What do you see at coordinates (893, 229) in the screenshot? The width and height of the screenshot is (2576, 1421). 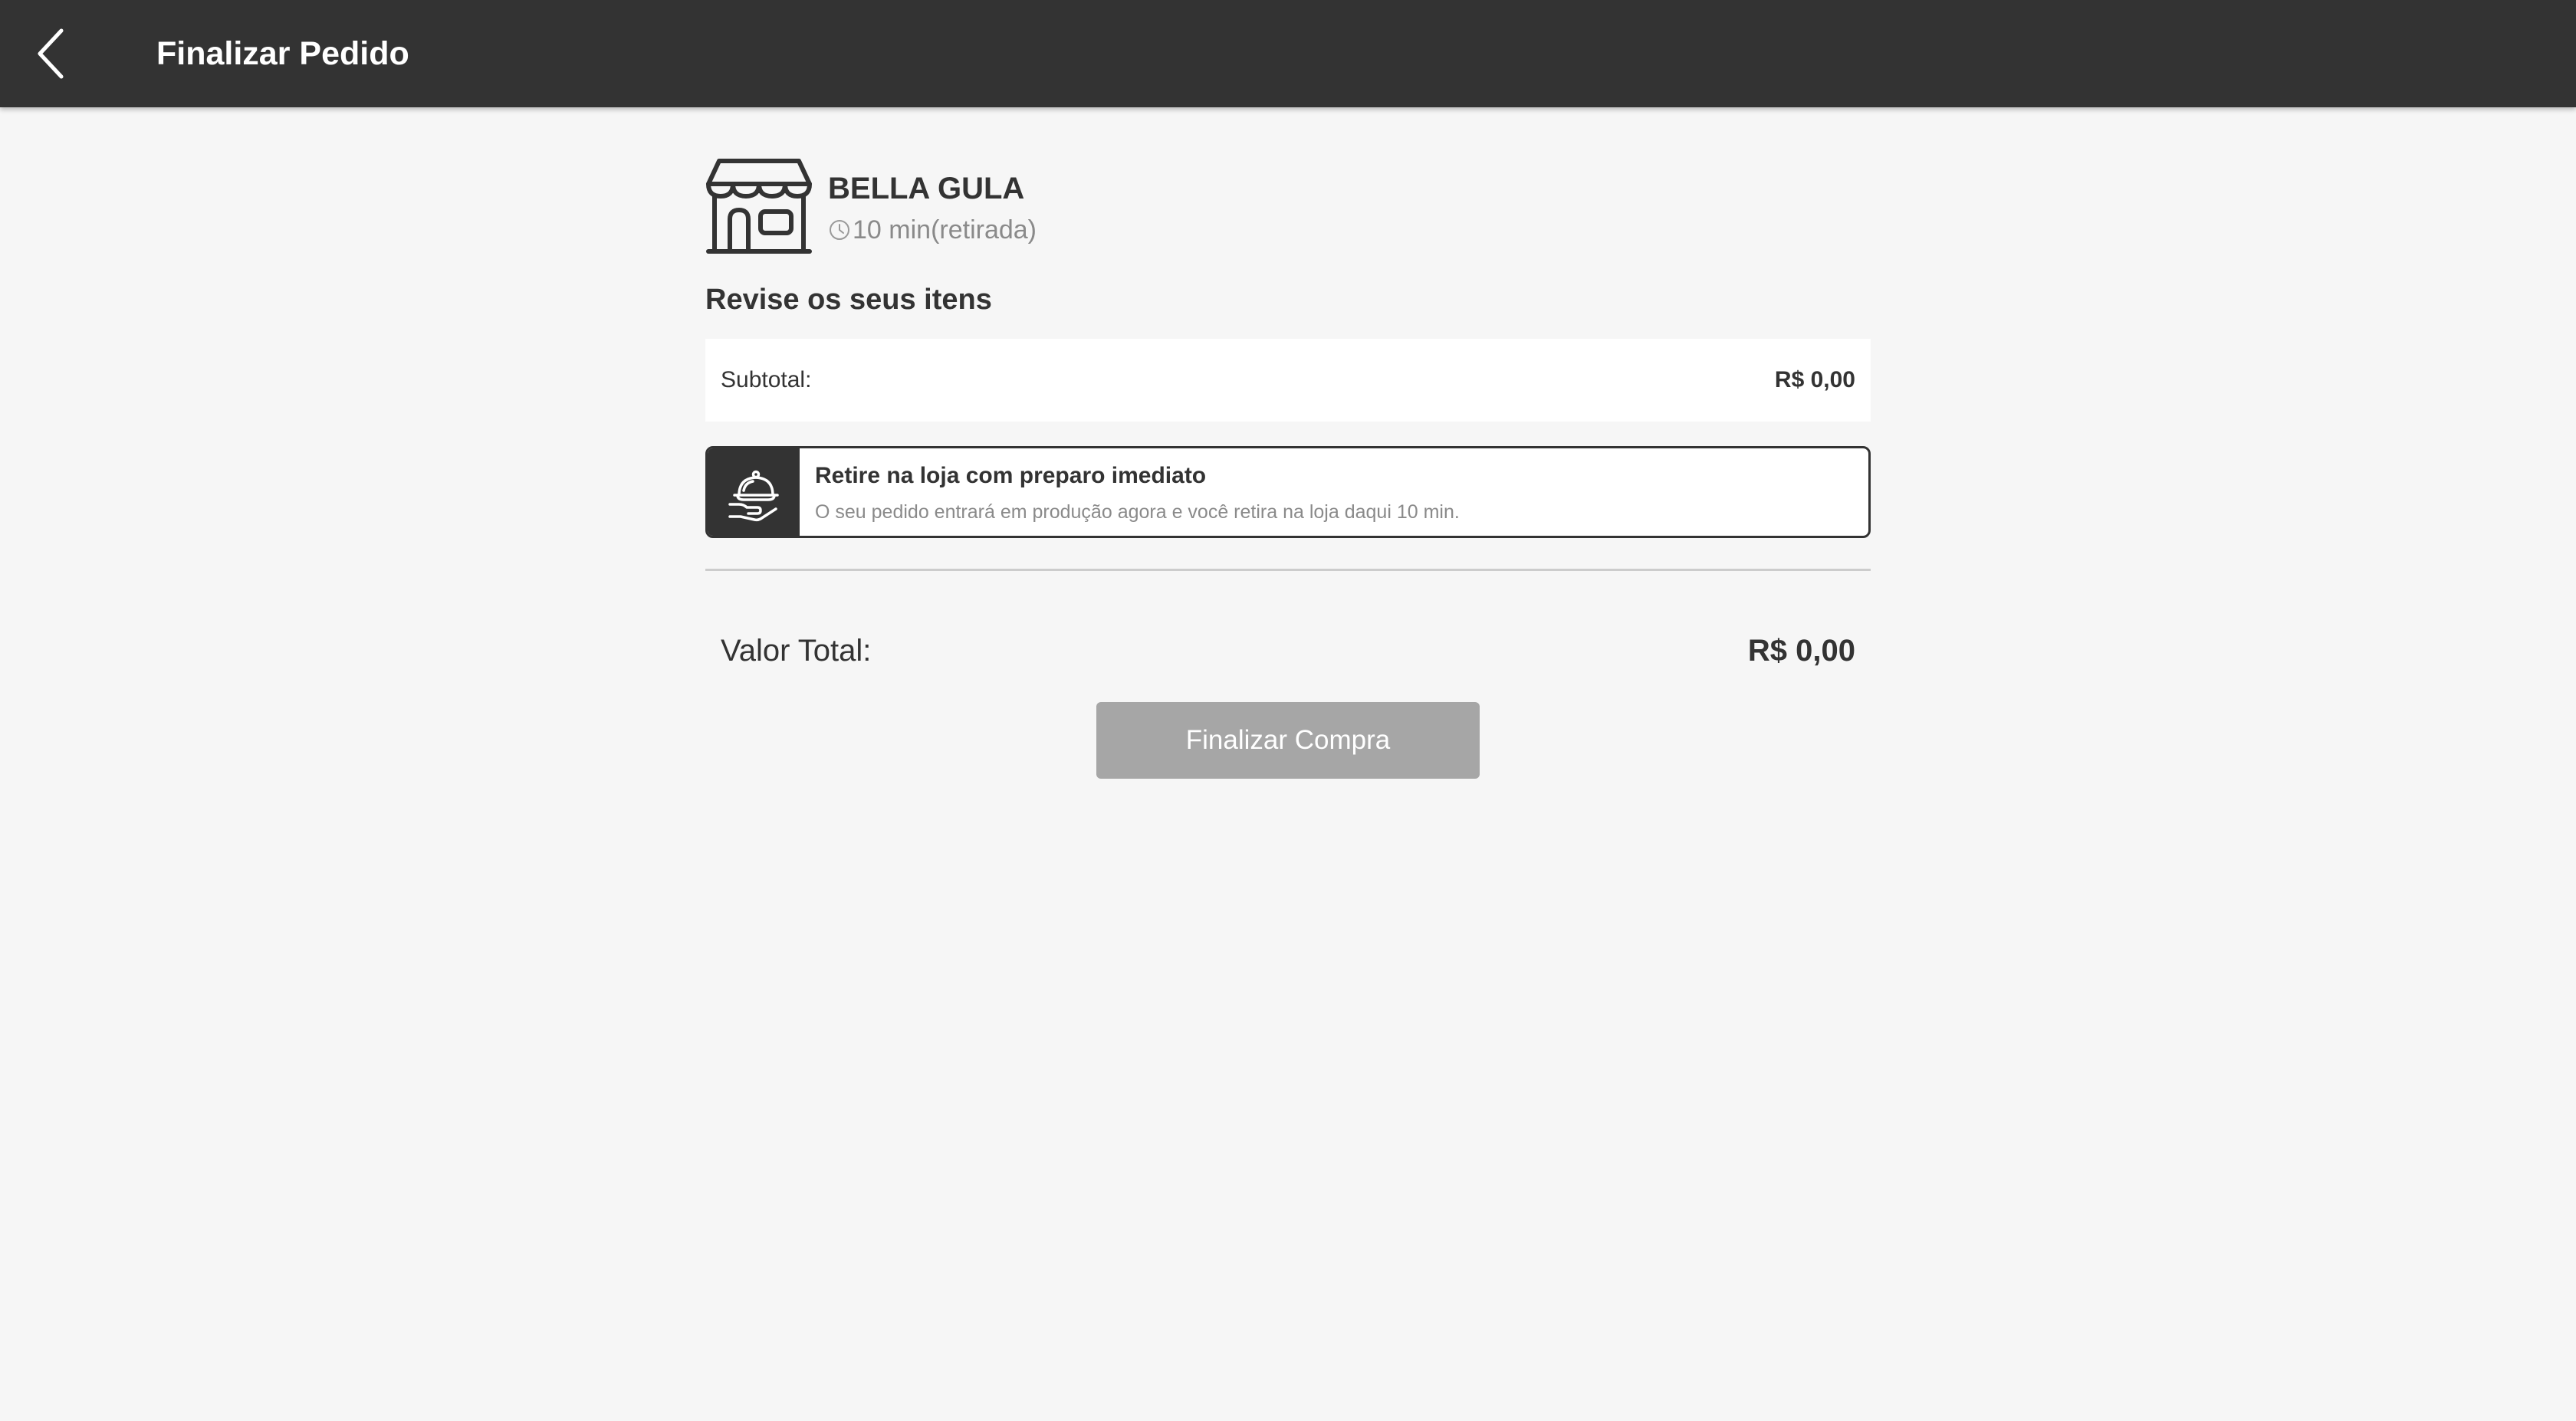 I see `prep-time-value: 10 min` at bounding box center [893, 229].